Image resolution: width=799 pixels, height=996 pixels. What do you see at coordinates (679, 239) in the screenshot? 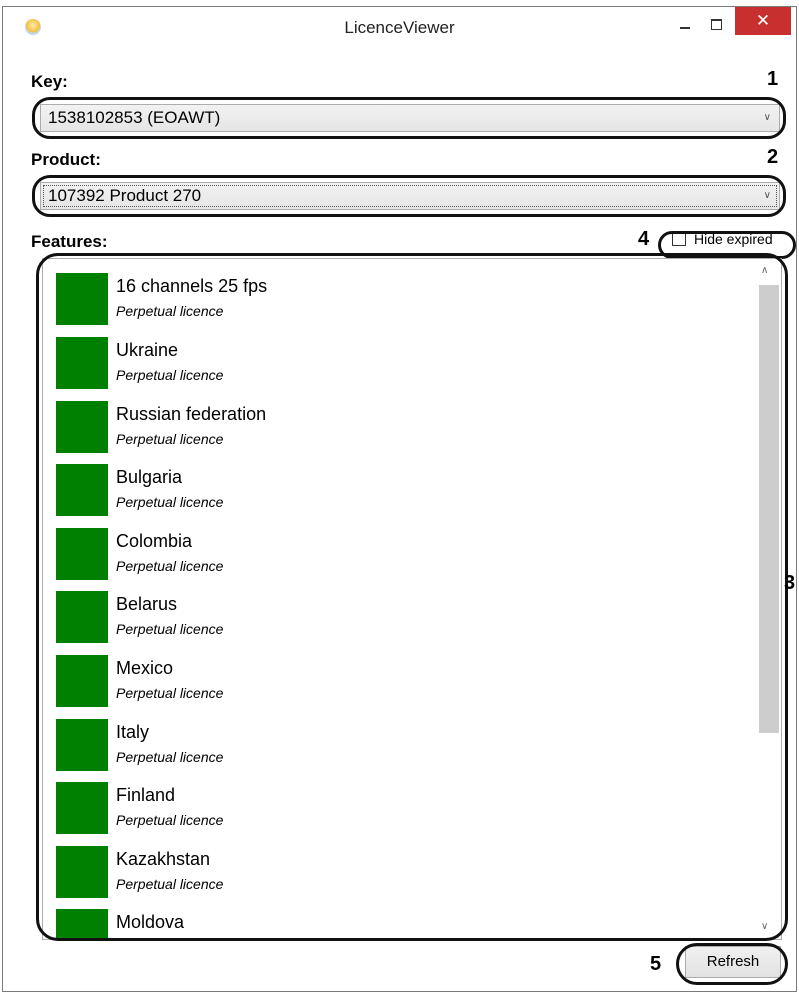
I see `hide-expired-checkbox` at bounding box center [679, 239].